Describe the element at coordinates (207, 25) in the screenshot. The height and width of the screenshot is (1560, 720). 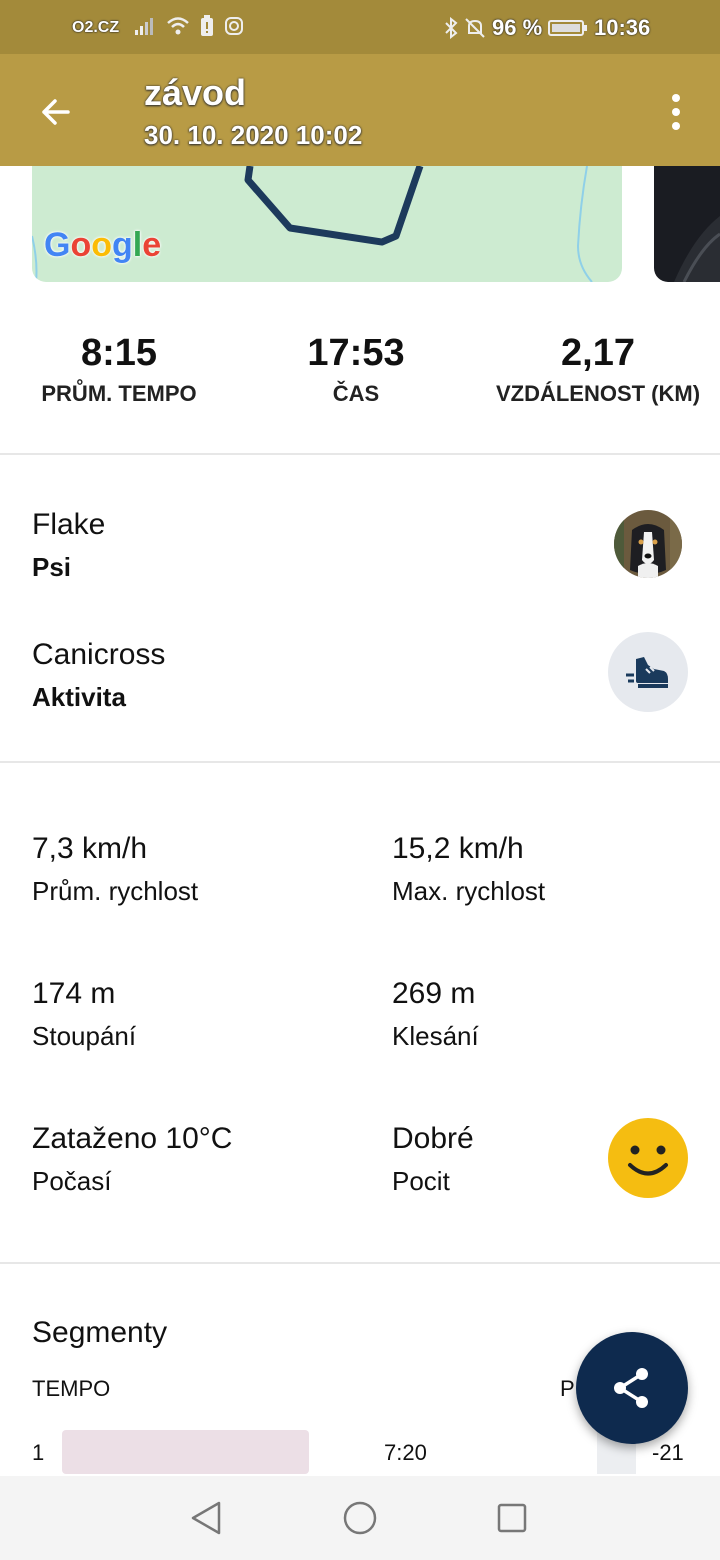
I see `battery-alert-icon` at that location.